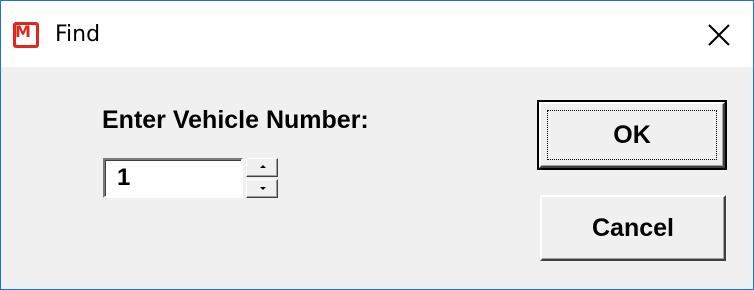 The width and height of the screenshot is (754, 290). Describe the element at coordinates (235, 120) in the screenshot. I see `vehicle-number-label: Enter Vehicle Number:` at that location.